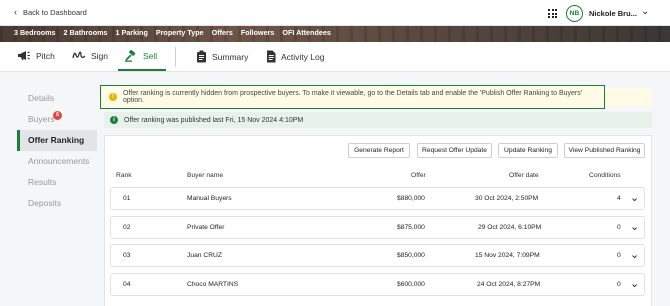 The height and width of the screenshot is (306, 670). I want to click on col-header-offer-date: Offer date, so click(524, 175).